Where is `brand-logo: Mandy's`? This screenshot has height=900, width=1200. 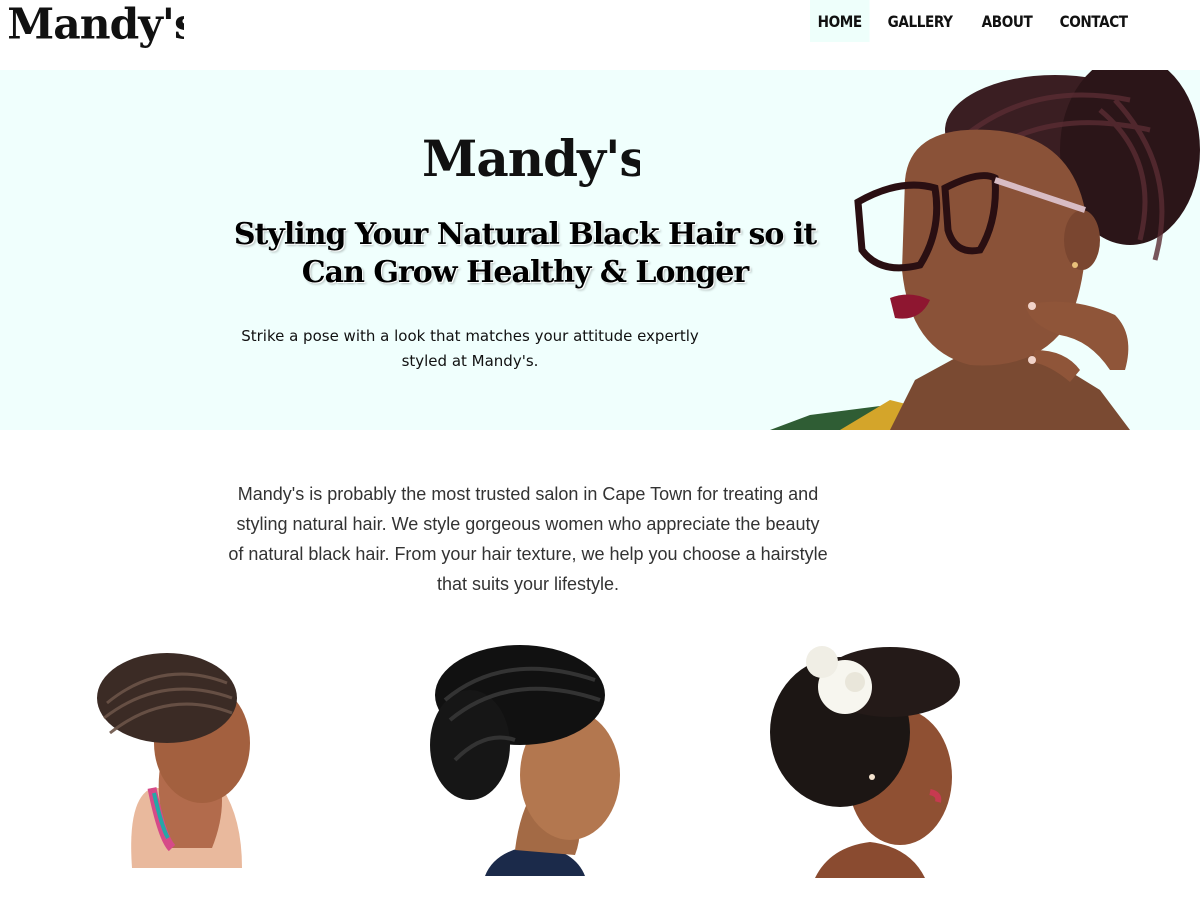
brand-logo: Mandy's is located at coordinates (94, 29).